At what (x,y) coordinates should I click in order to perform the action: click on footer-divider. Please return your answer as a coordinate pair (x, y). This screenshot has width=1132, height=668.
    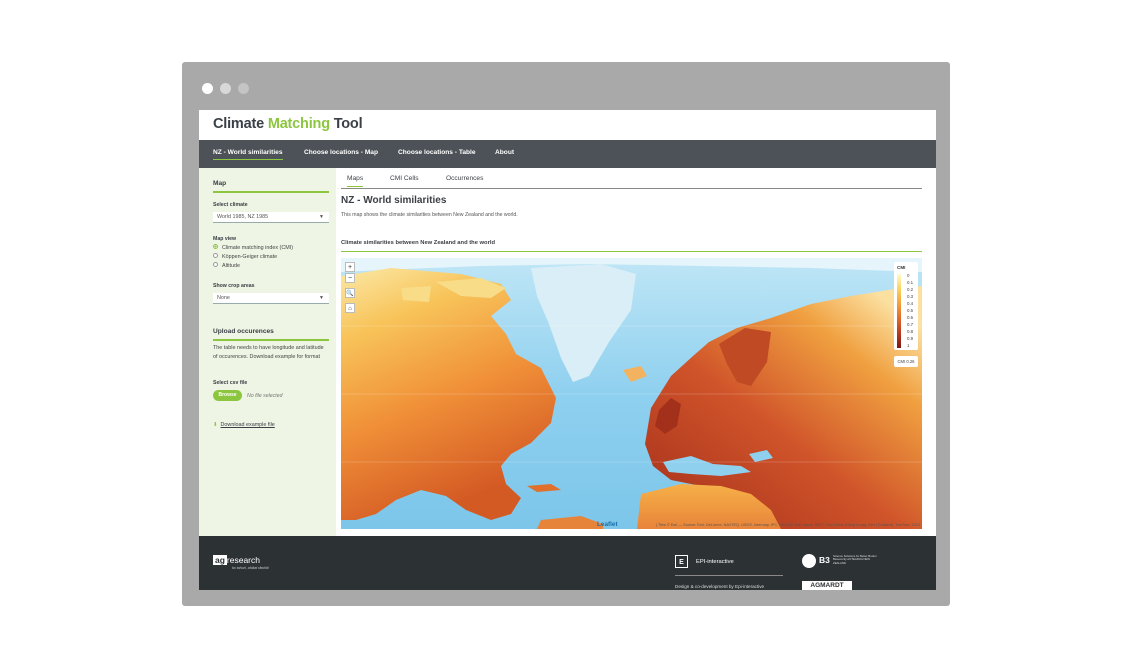
    Looking at the image, I should click on (729, 575).